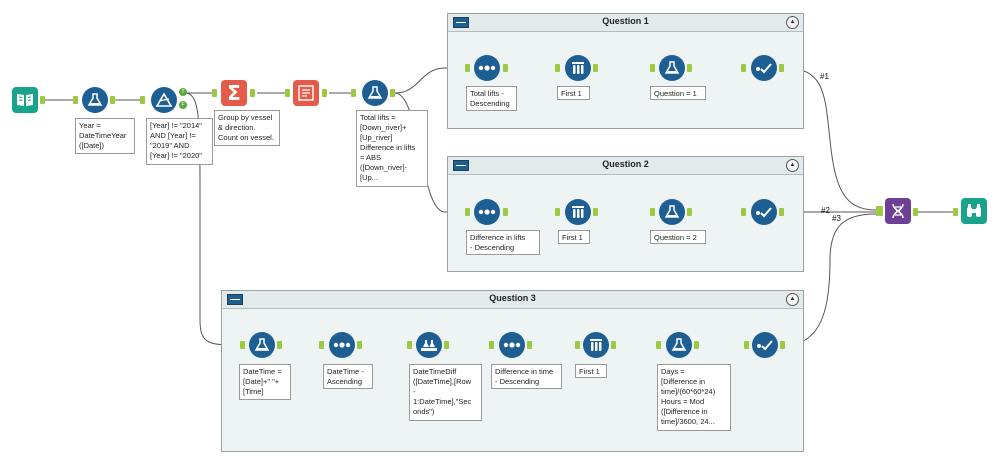  Describe the element at coordinates (105, 136) in the screenshot. I see `annotation-year-formula: Year = DateTimeYear ([Date])` at that location.